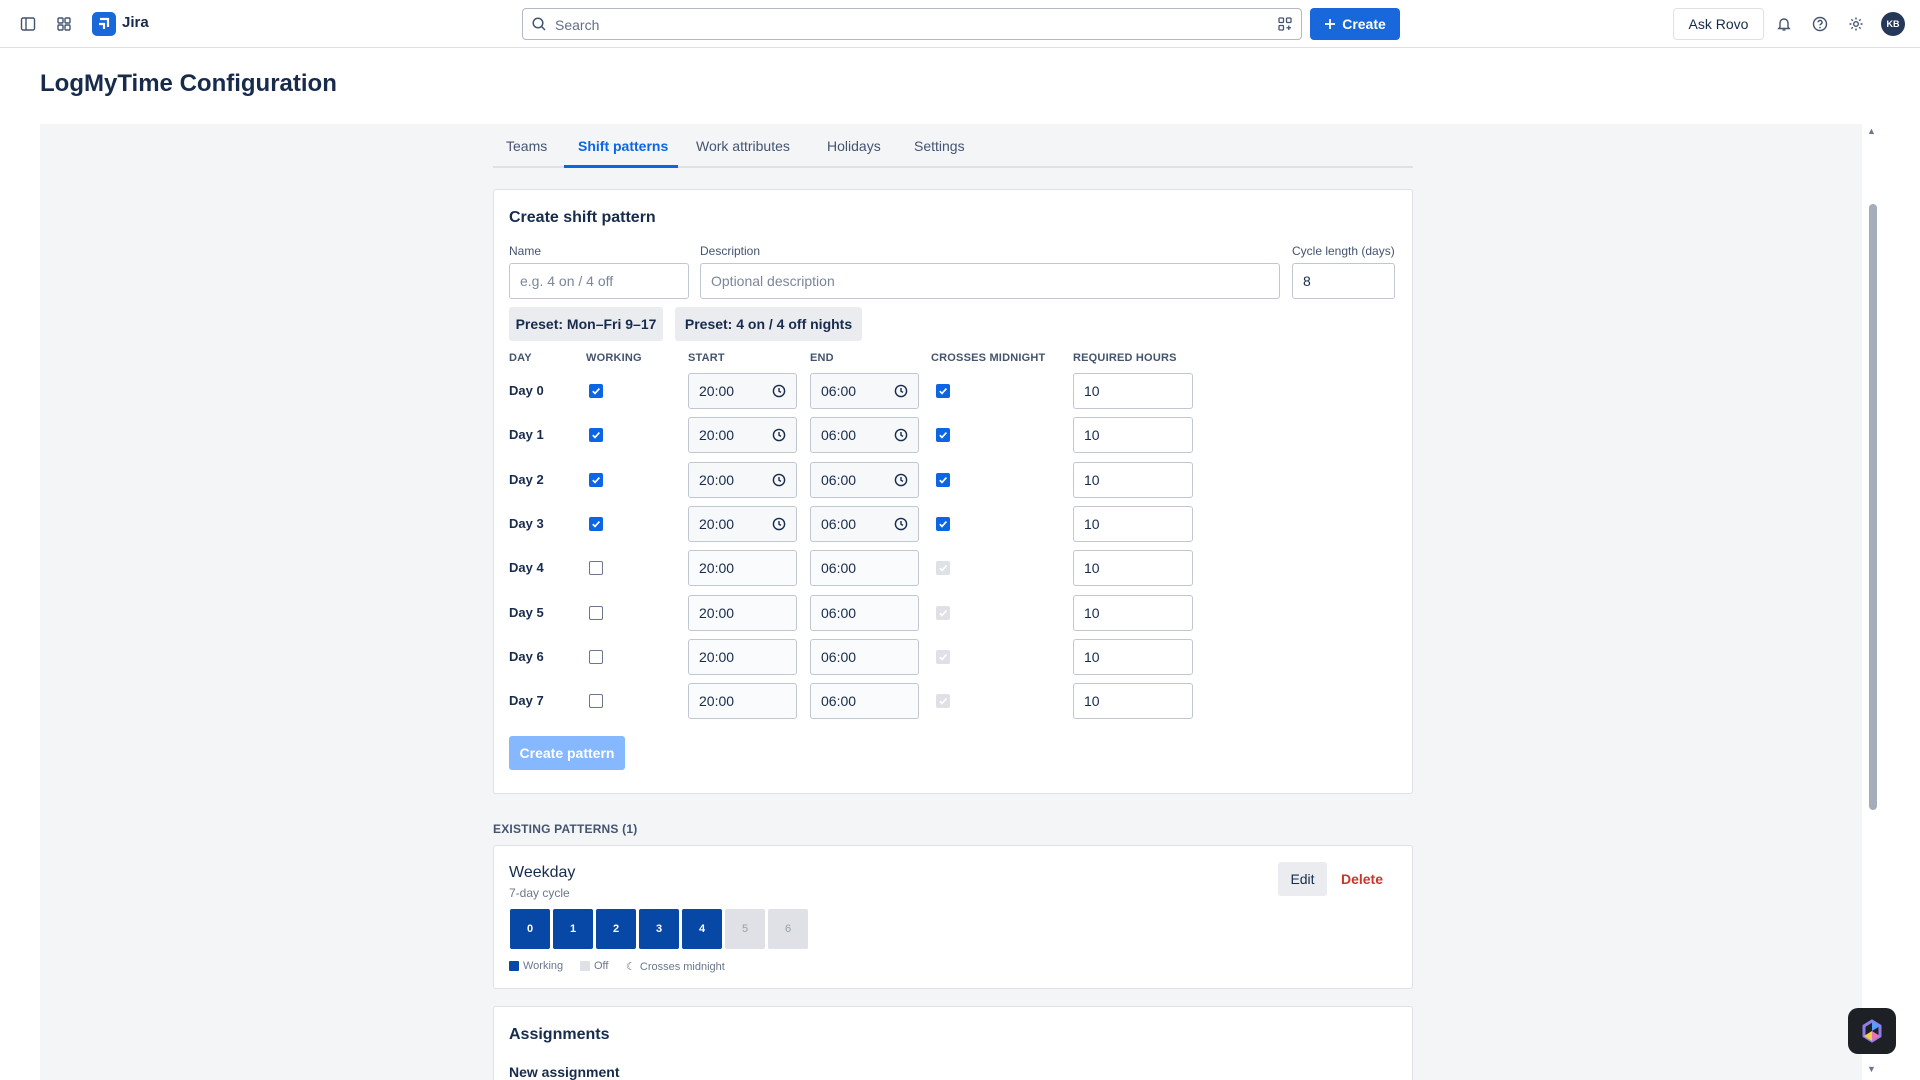  I want to click on preset-weekday-button: Preset: Mon–Fri 9–17, so click(586, 324).